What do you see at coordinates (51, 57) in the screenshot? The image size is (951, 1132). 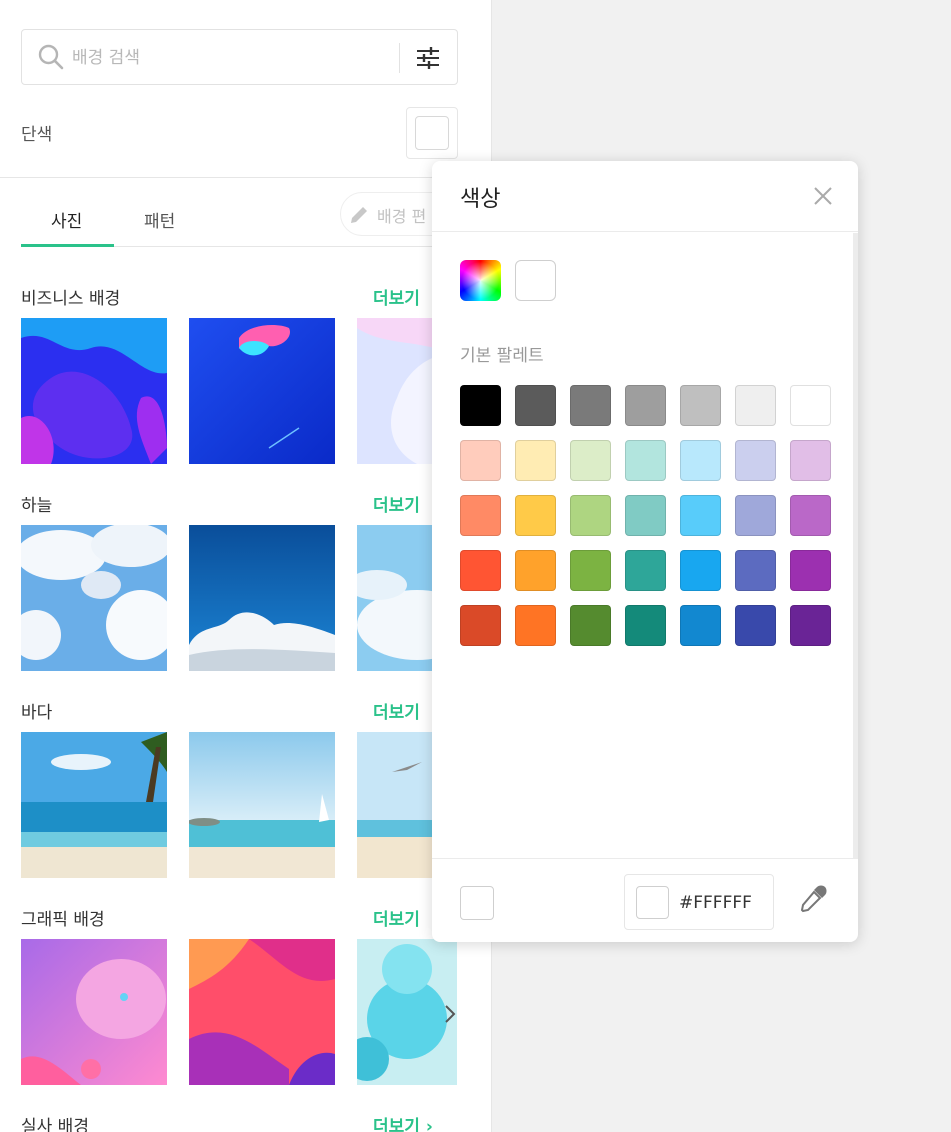 I see `search-icon` at bounding box center [51, 57].